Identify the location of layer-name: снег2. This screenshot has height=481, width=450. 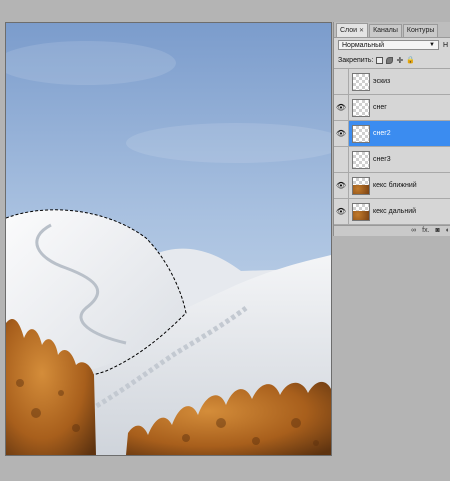
(382, 133).